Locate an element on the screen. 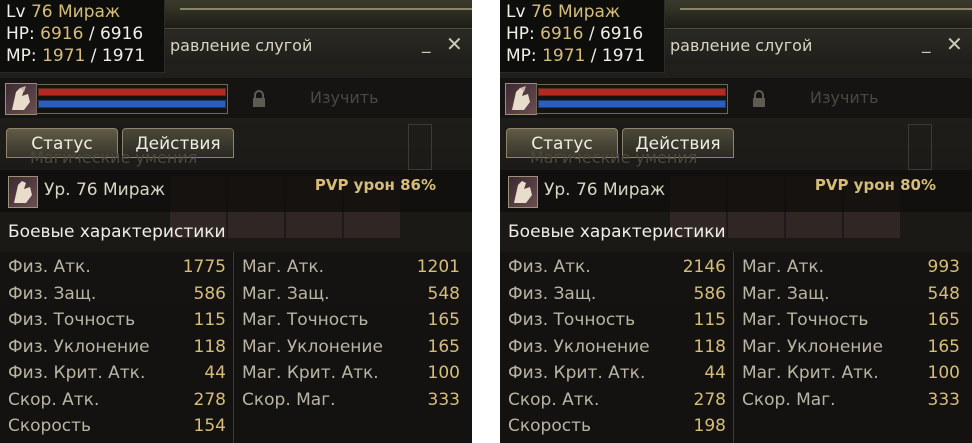 This screenshot has width=972, height=443. stat-value: 586 is located at coordinates (209, 293).